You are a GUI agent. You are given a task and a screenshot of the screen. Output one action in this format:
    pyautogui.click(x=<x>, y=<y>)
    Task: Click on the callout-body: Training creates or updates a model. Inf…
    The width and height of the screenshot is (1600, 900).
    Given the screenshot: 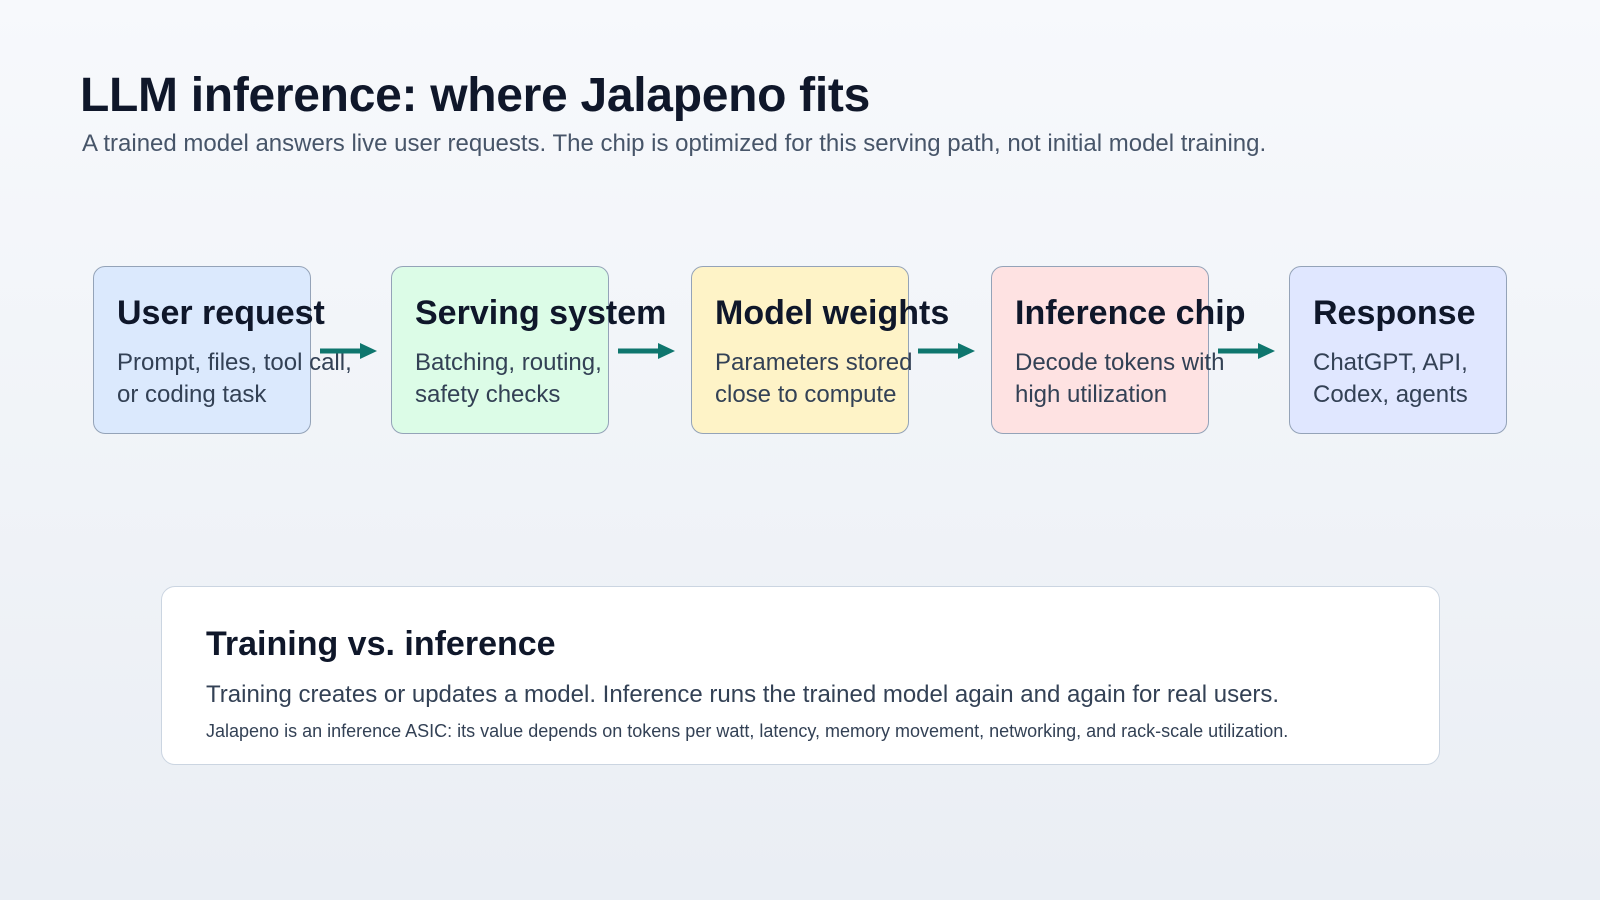 What is the action you would take?
    pyautogui.click(x=743, y=694)
    